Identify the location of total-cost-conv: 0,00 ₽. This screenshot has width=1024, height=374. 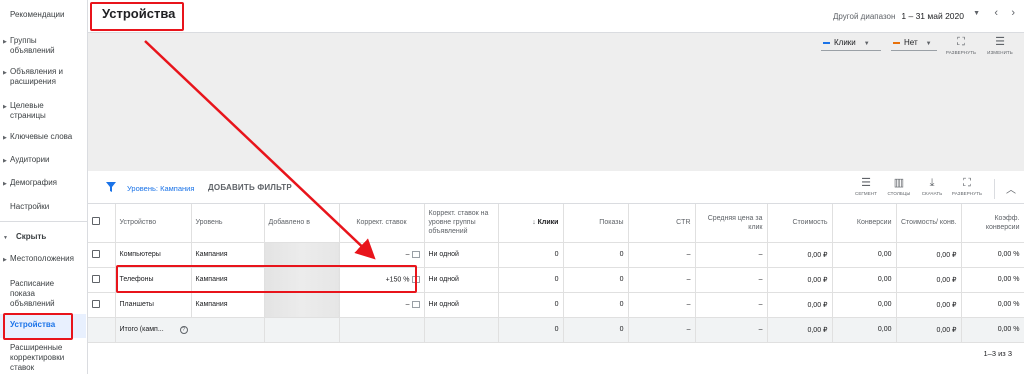
(929, 330).